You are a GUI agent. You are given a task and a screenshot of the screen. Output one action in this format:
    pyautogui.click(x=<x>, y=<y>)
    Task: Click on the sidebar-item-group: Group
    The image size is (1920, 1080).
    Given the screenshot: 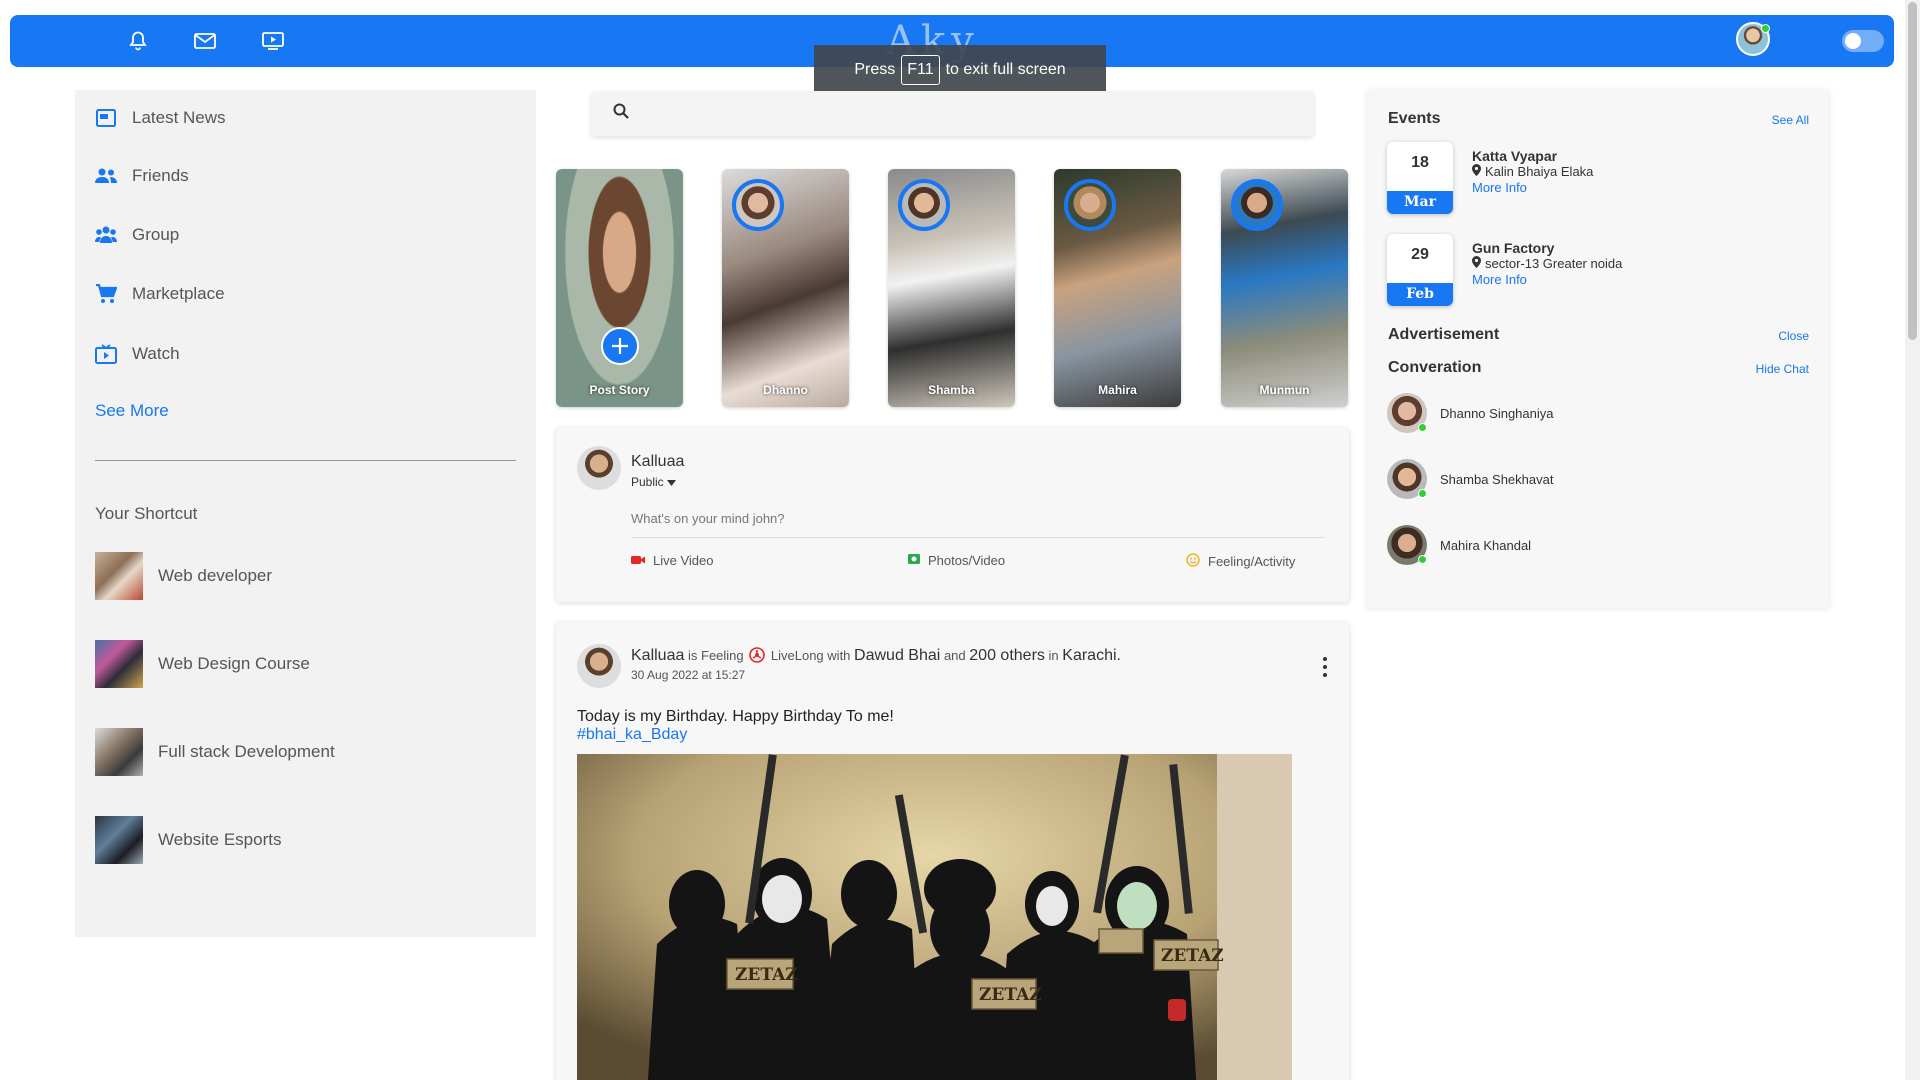 What is the action you would take?
    pyautogui.click(x=137, y=235)
    